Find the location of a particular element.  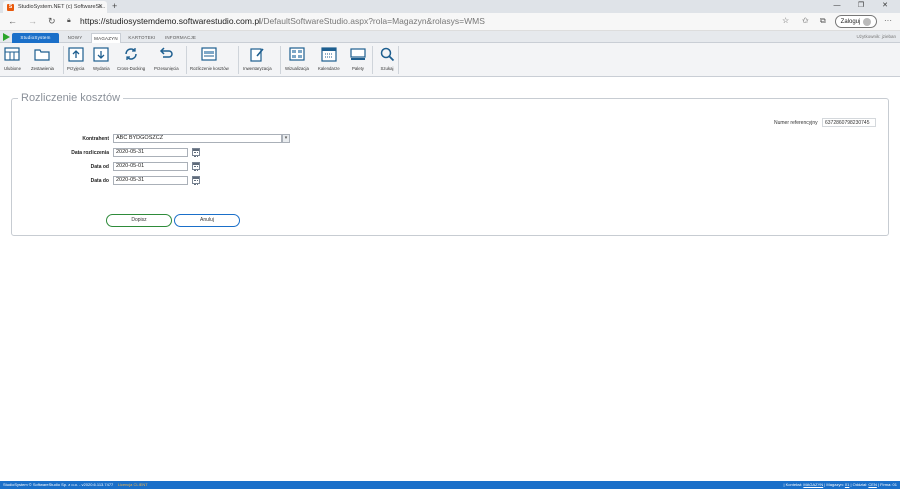

favorite-star-icon: ☆ is located at coordinates (785, 20).